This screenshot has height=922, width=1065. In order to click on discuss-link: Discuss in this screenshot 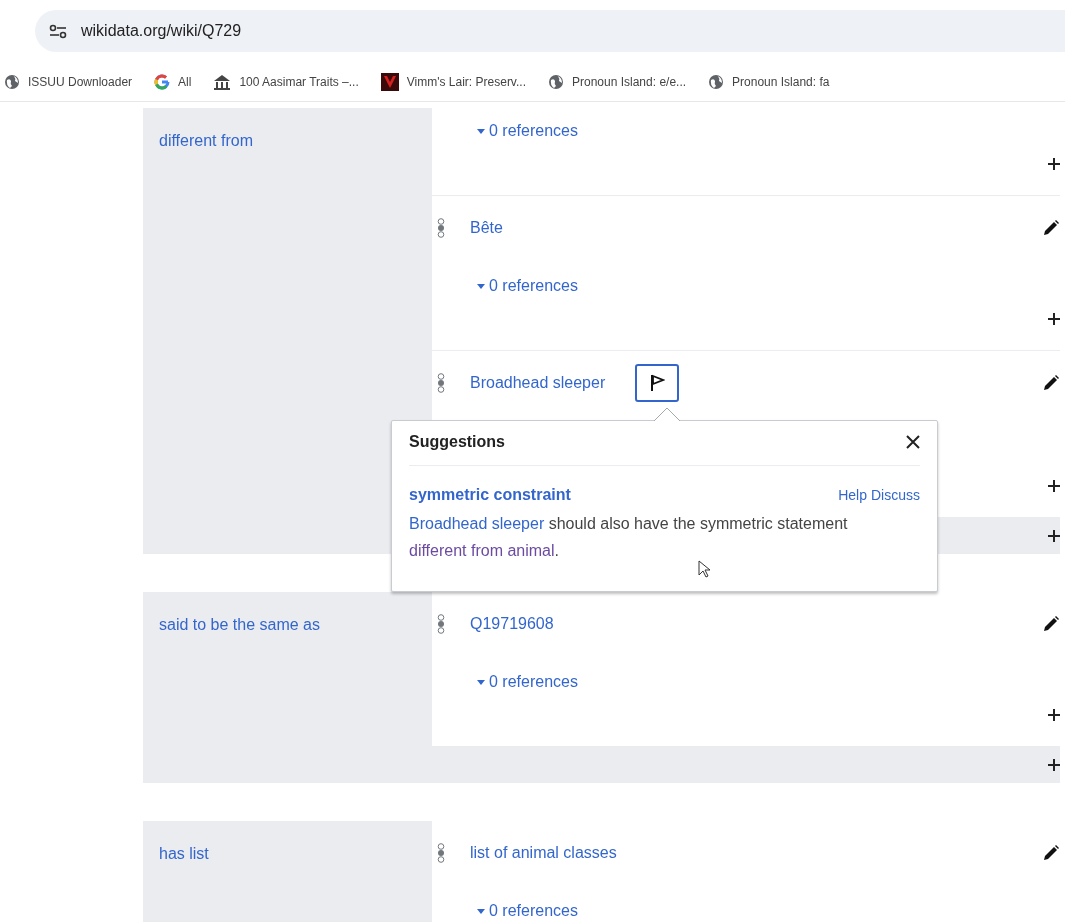, I will do `click(895, 495)`.